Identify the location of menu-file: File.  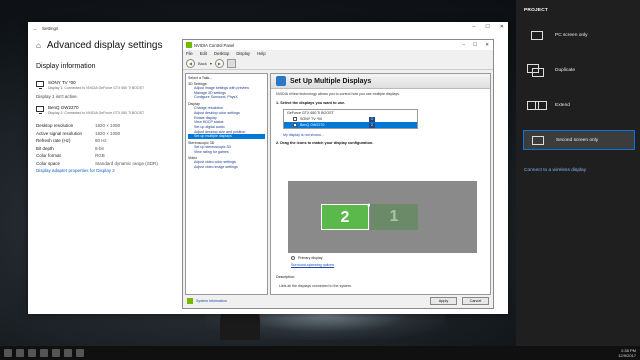
(189, 53).